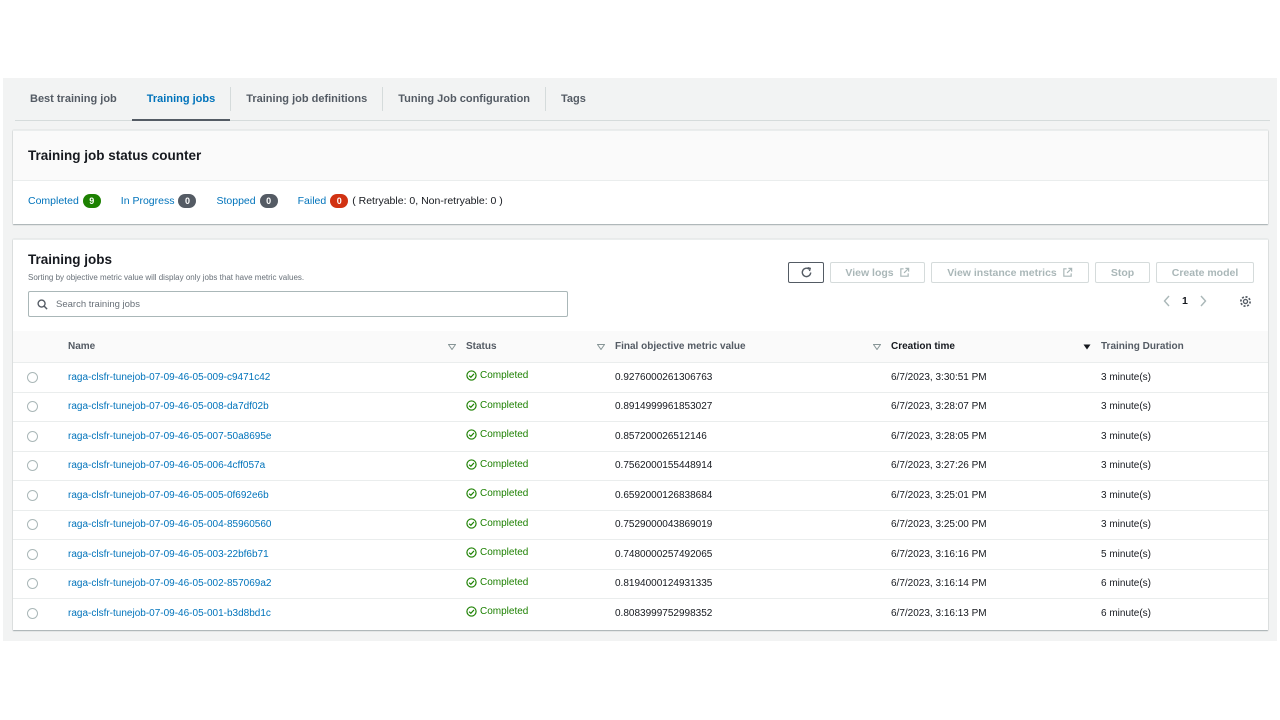  I want to click on creation-time-cell: 6/7/2023, 3:16:14 PM, so click(996, 584).